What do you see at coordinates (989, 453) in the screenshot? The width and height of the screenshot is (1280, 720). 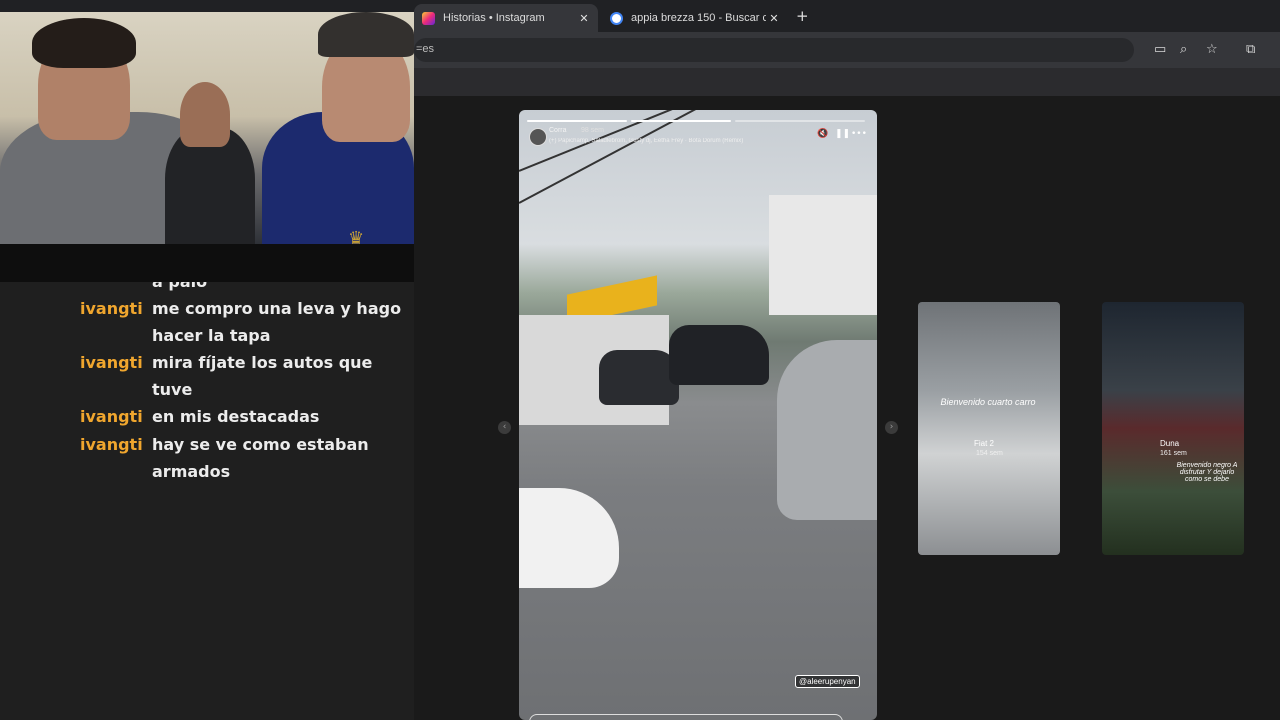 I see `story-timestamp: 154 sem` at bounding box center [989, 453].